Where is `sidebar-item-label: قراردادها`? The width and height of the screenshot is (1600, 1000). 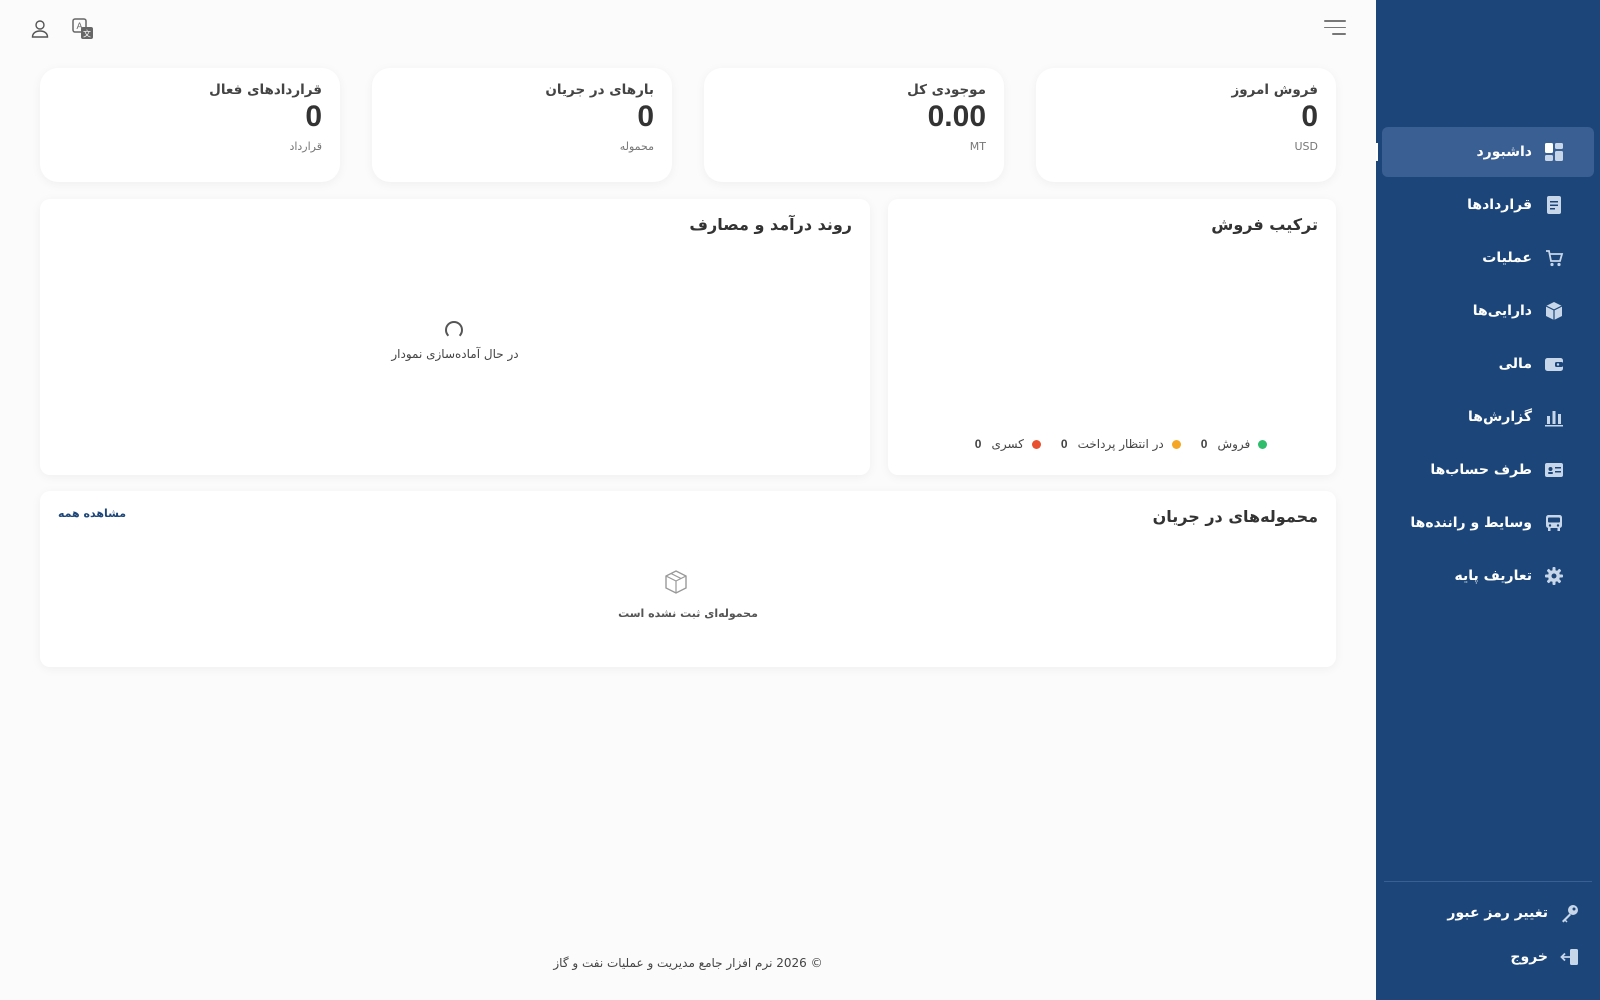
sidebar-item-label: قراردادها is located at coordinates (1499, 205).